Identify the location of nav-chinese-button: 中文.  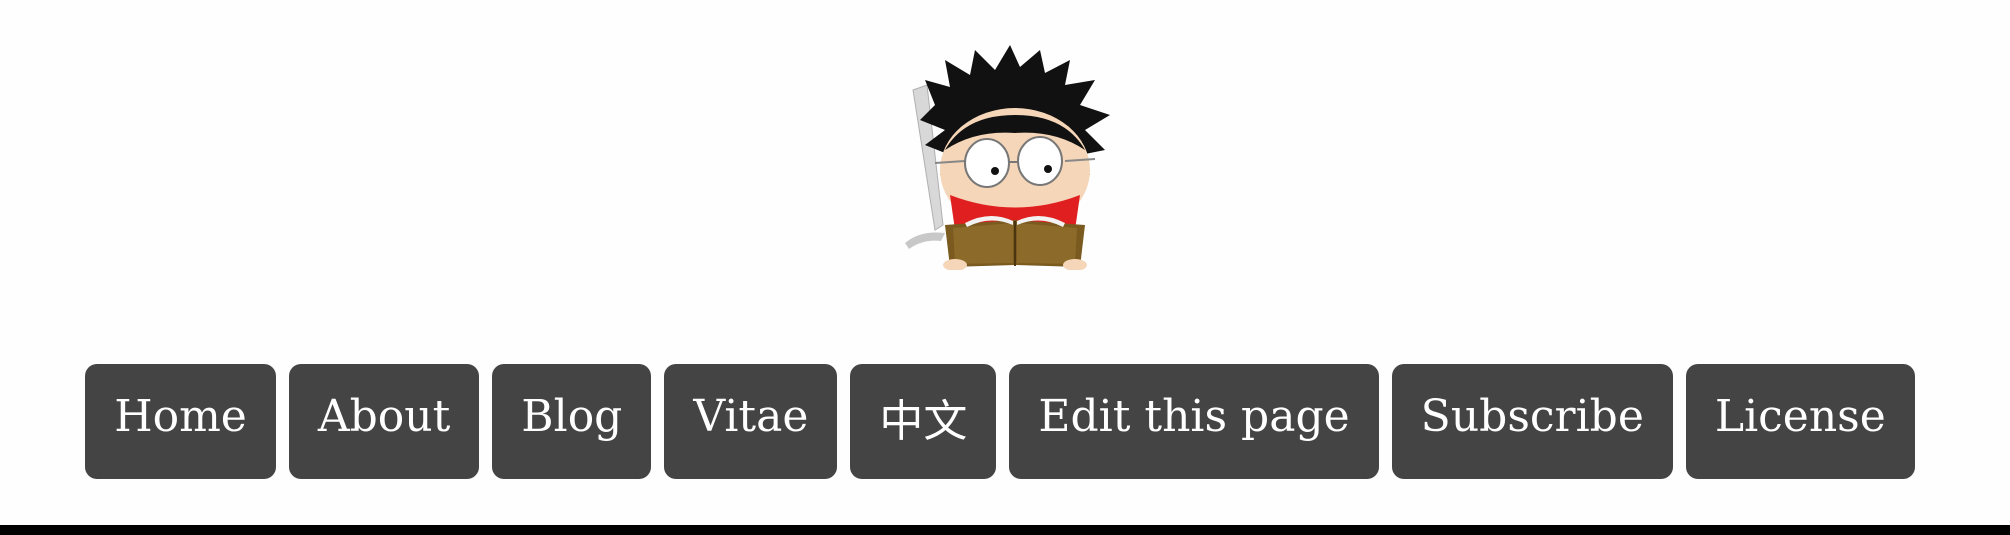
(923, 421).